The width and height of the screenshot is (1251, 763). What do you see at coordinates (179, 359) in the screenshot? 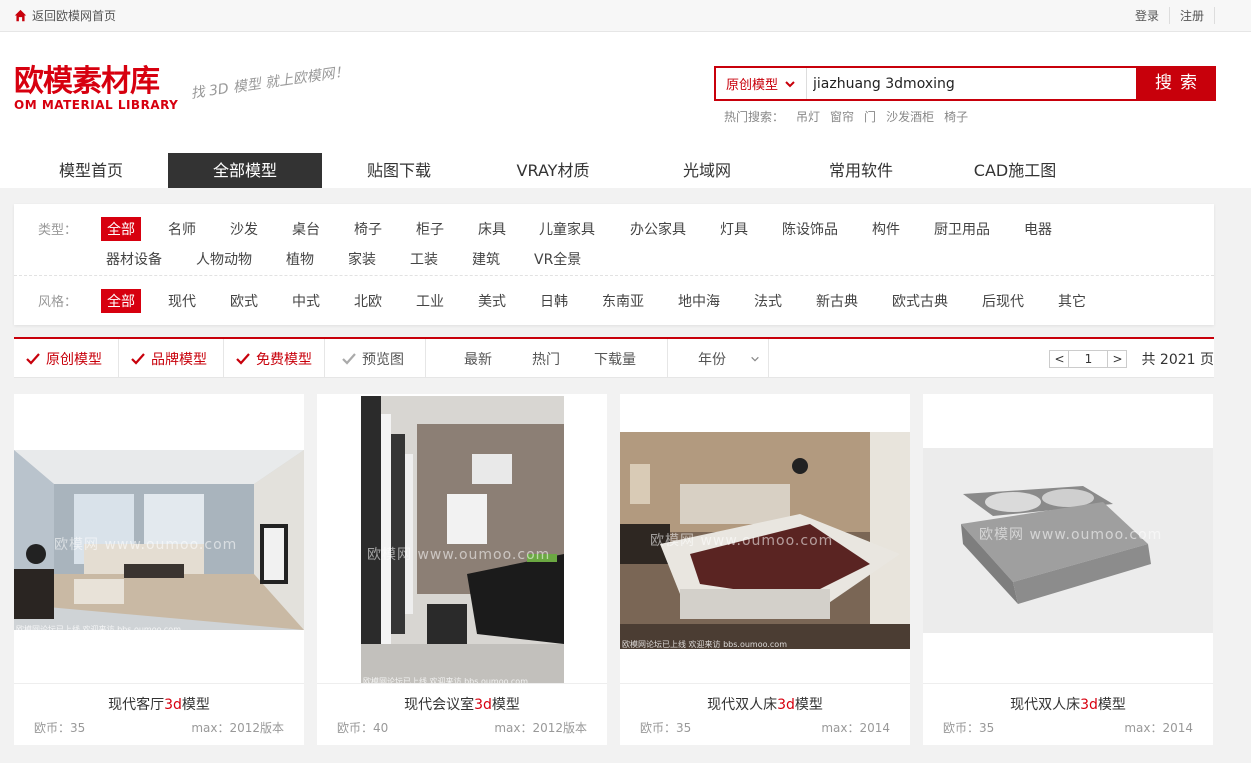
I see `checkbox-label: 品牌模型` at bounding box center [179, 359].